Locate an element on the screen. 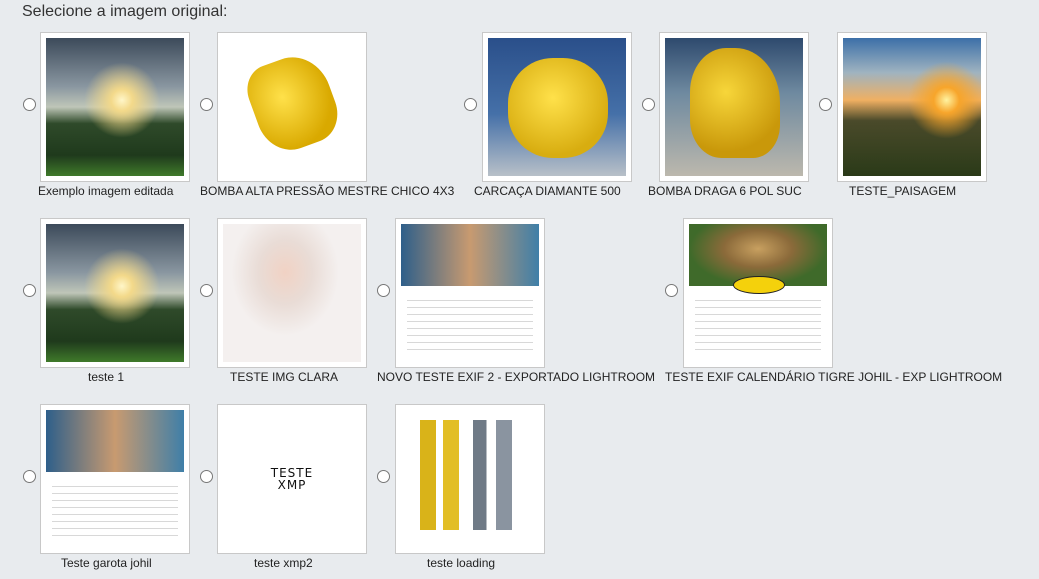  xmp-line-2: XMP is located at coordinates (292, 485).